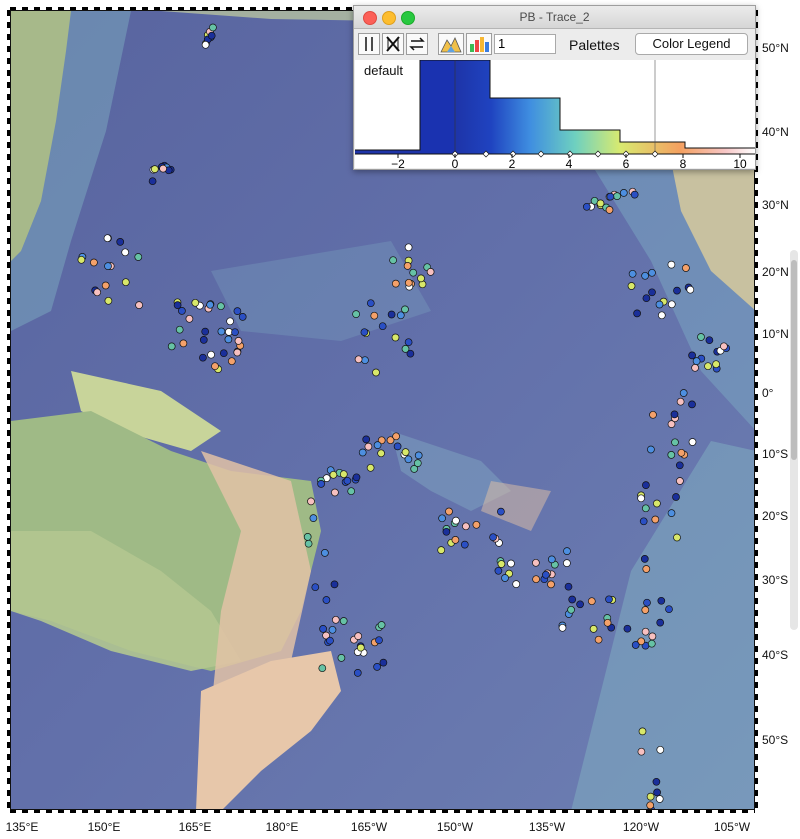 The width and height of the screenshot is (800, 839). Describe the element at coordinates (393, 44) in the screenshot. I see `delete-cross-icon` at that location.